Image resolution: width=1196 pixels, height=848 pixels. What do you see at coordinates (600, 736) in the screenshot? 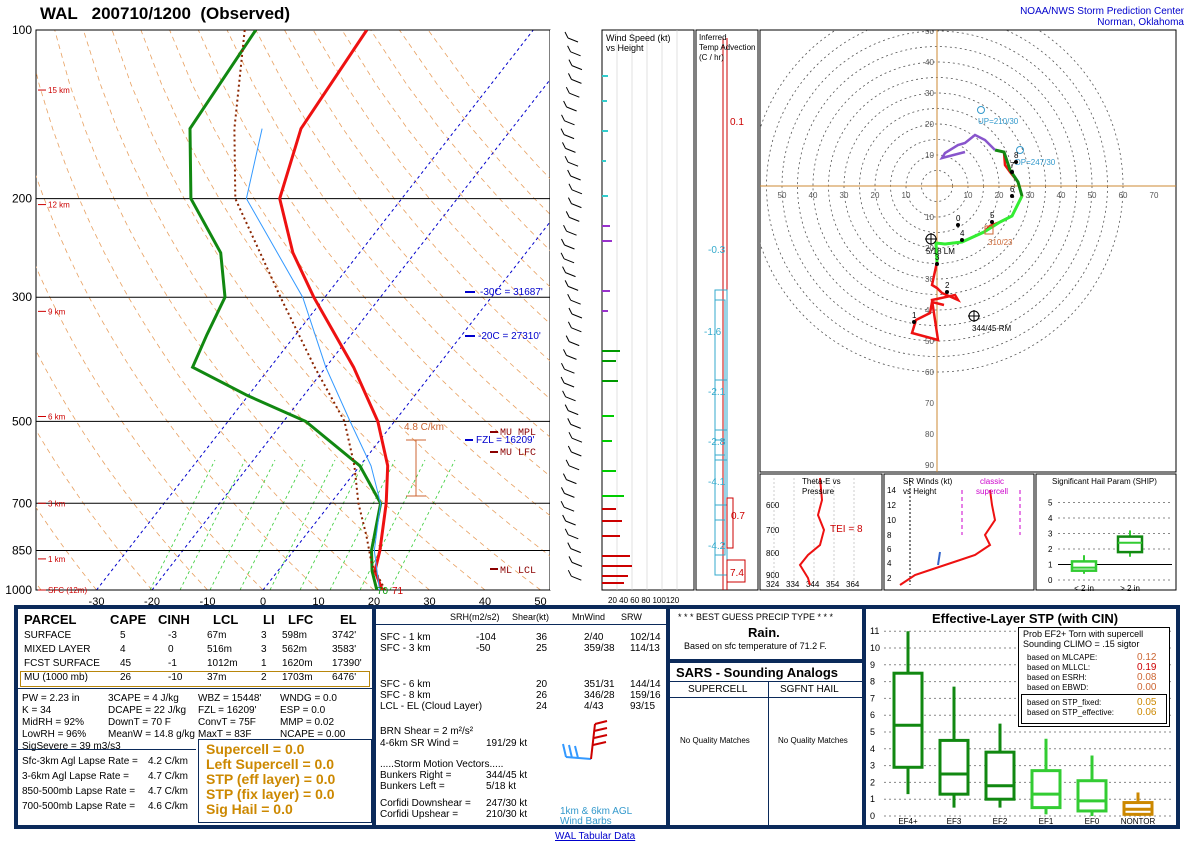
I see `barb-6km-feather3` at bounding box center [600, 736].